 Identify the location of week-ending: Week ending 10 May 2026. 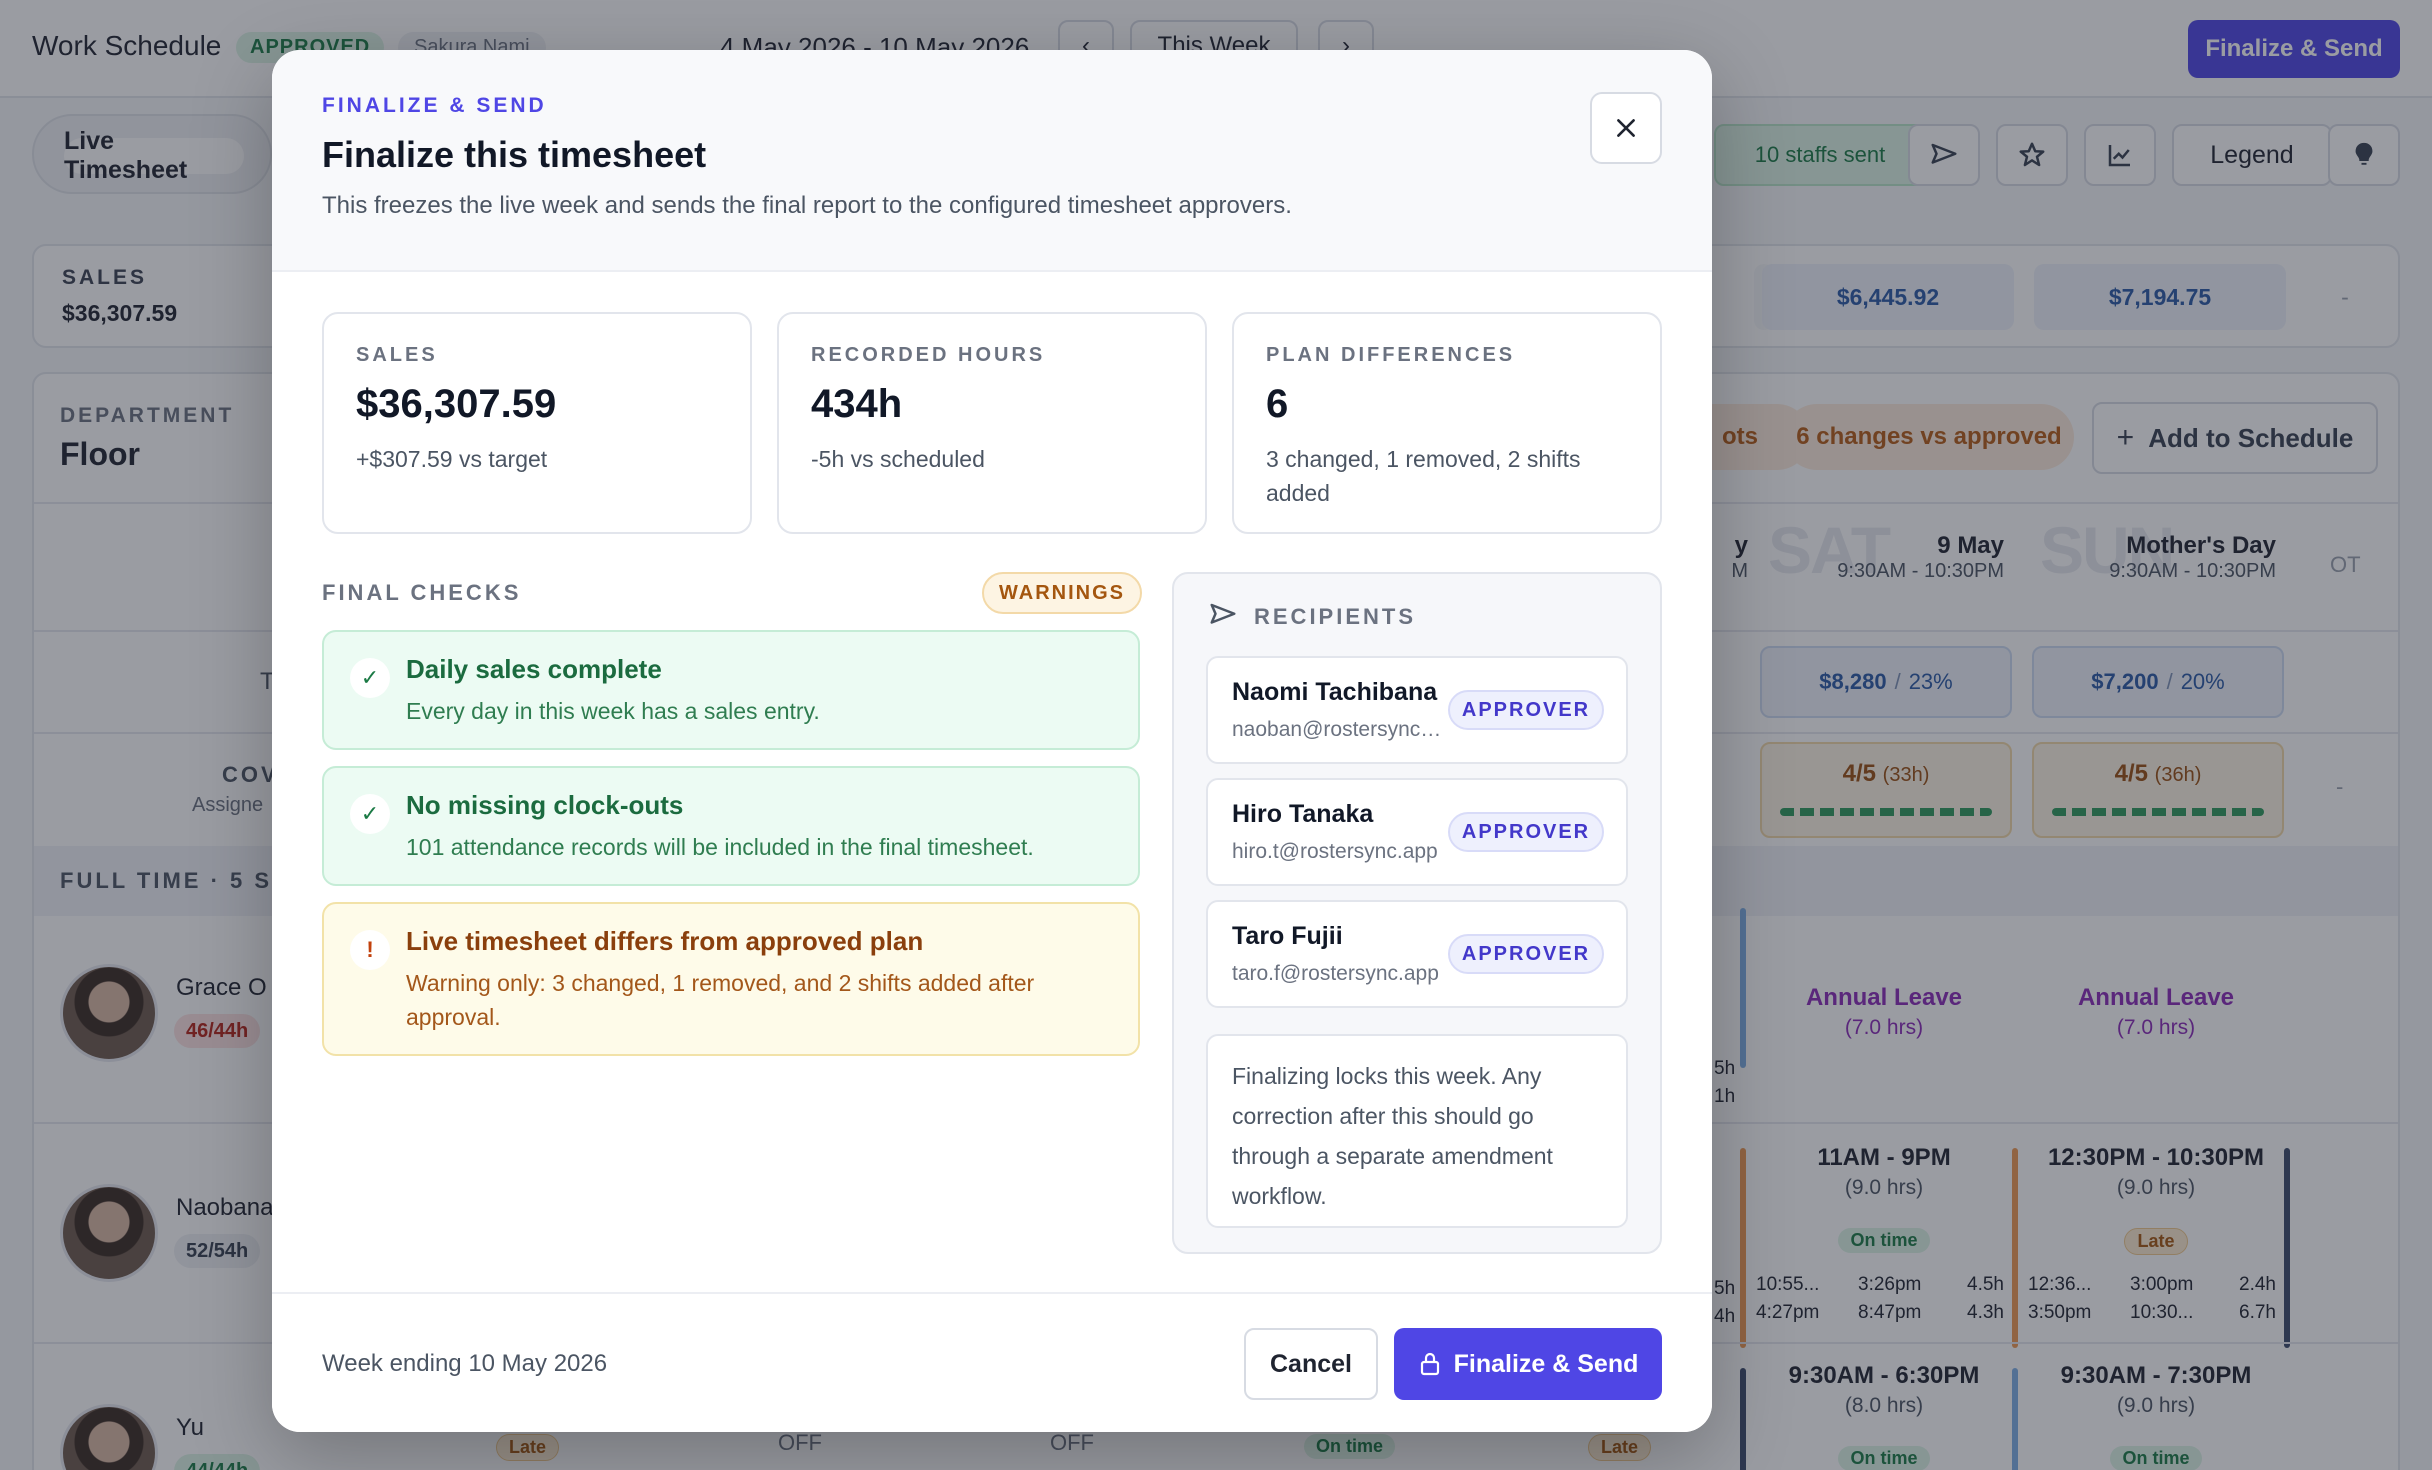
(465, 1363).